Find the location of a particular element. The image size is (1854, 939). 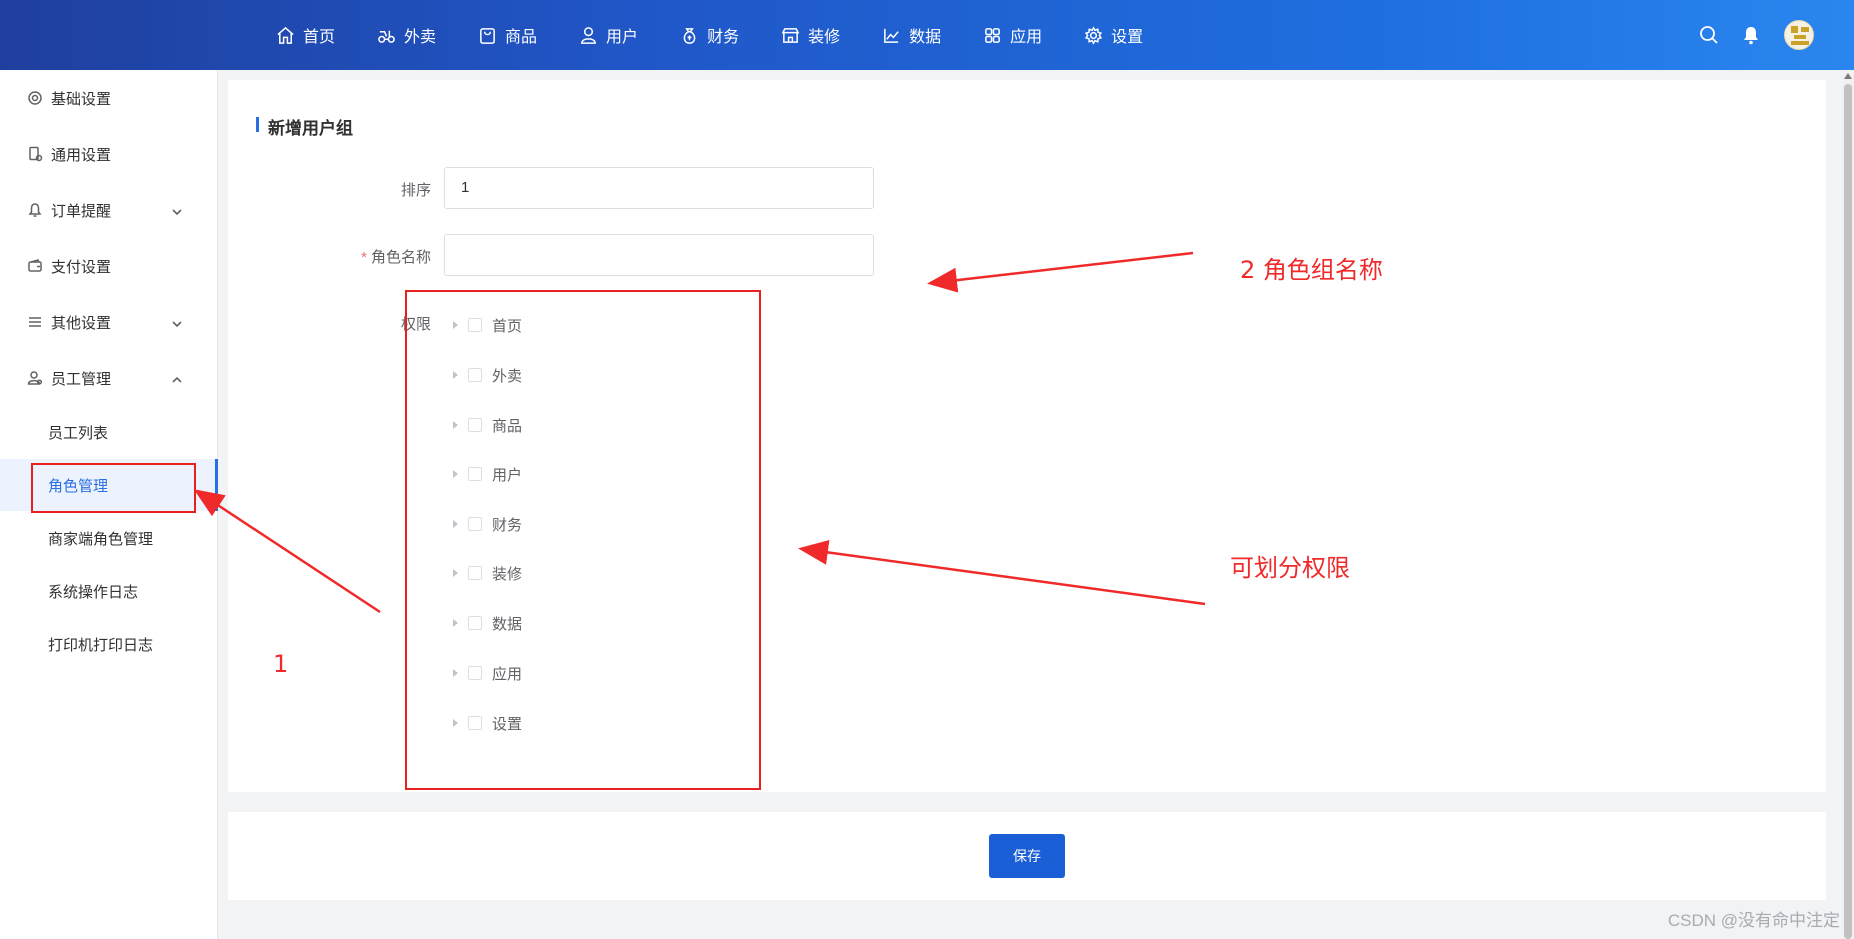

list-icon is located at coordinates (35, 322).